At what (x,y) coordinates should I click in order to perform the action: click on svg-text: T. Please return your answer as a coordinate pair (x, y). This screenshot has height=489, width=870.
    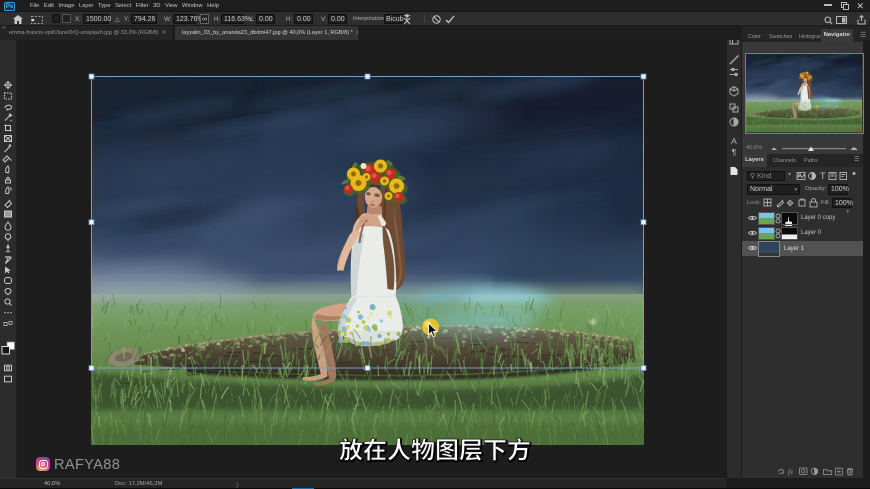
    Looking at the image, I should click on (823, 176).